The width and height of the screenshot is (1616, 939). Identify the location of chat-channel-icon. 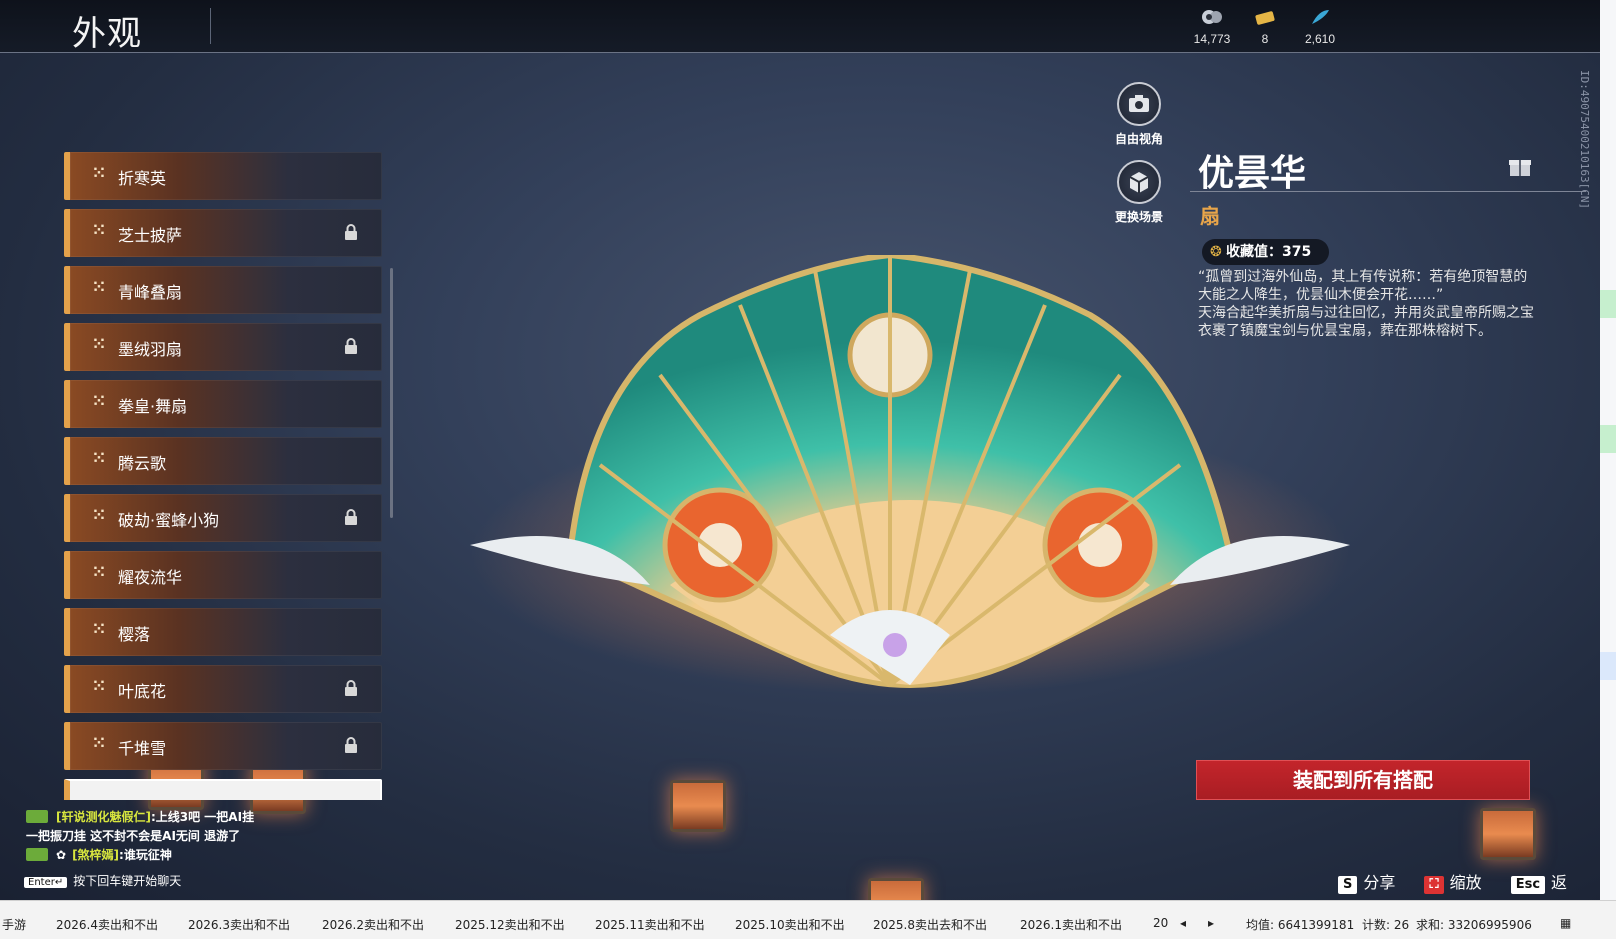
(37, 816).